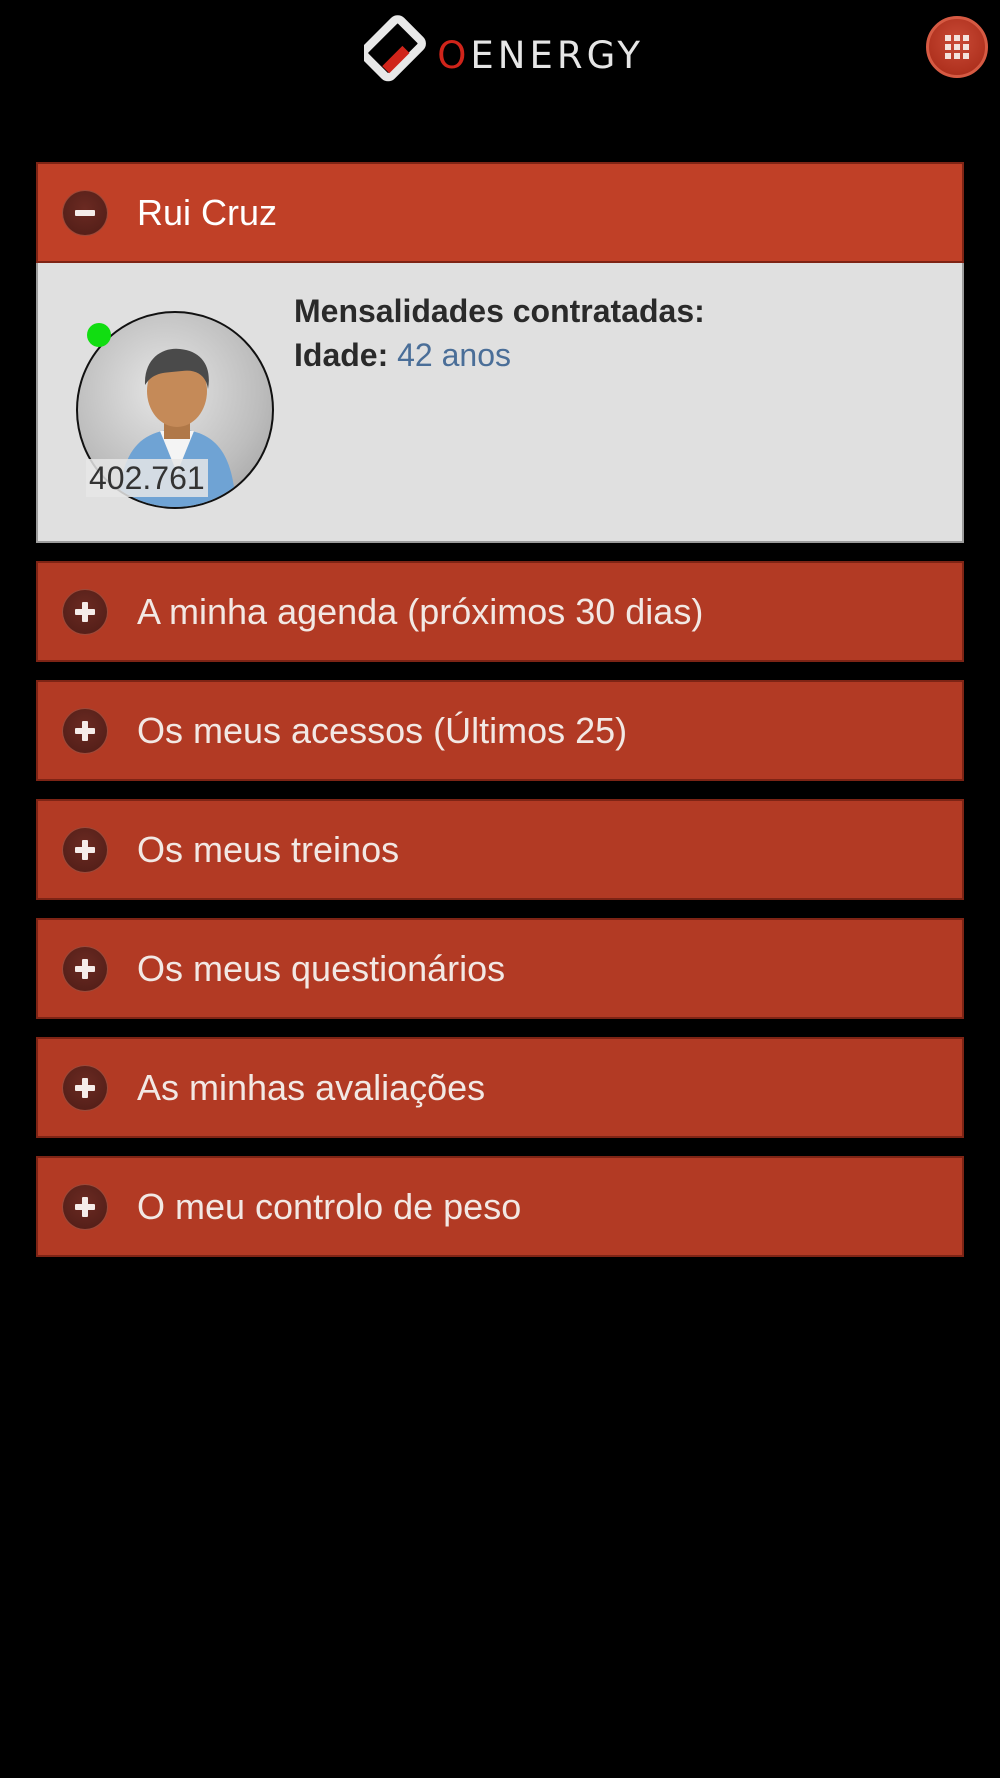 The image size is (1000, 1778). Describe the element at coordinates (99, 335) in the screenshot. I see `online-status-dot` at that location.